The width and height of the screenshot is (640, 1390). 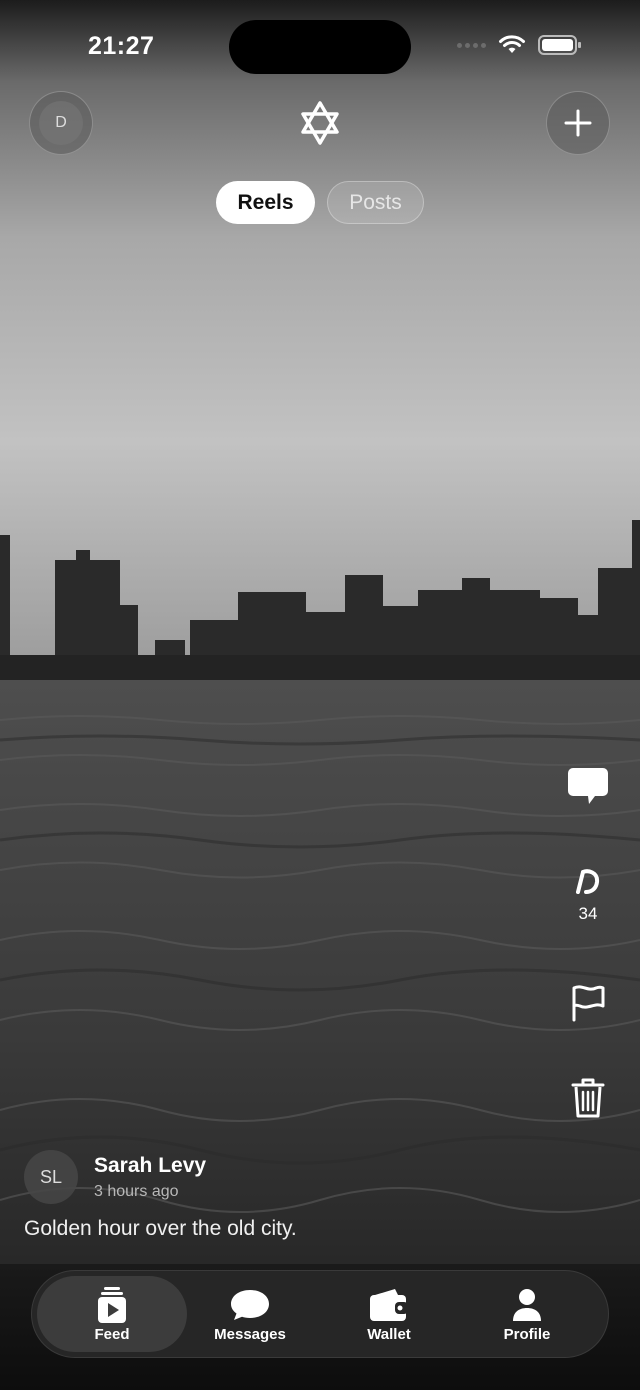 I want to click on nav-wallet: Wallet, so click(x=389, y=1314).